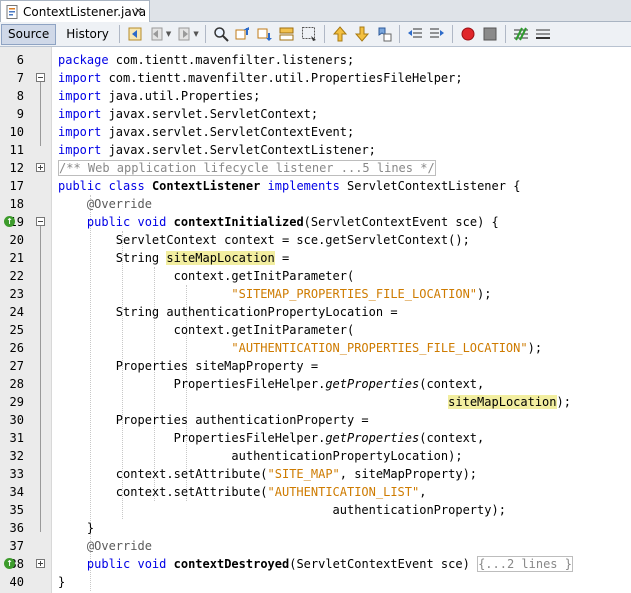 This screenshot has width=631, height=593. What do you see at coordinates (40, 167) in the screenshot?
I see `expand-comment-icon` at bounding box center [40, 167].